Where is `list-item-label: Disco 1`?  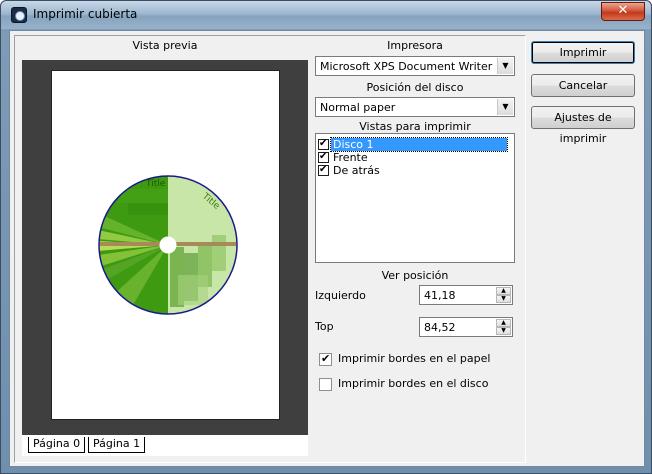 list-item-label: Disco 1 is located at coordinates (419, 144).